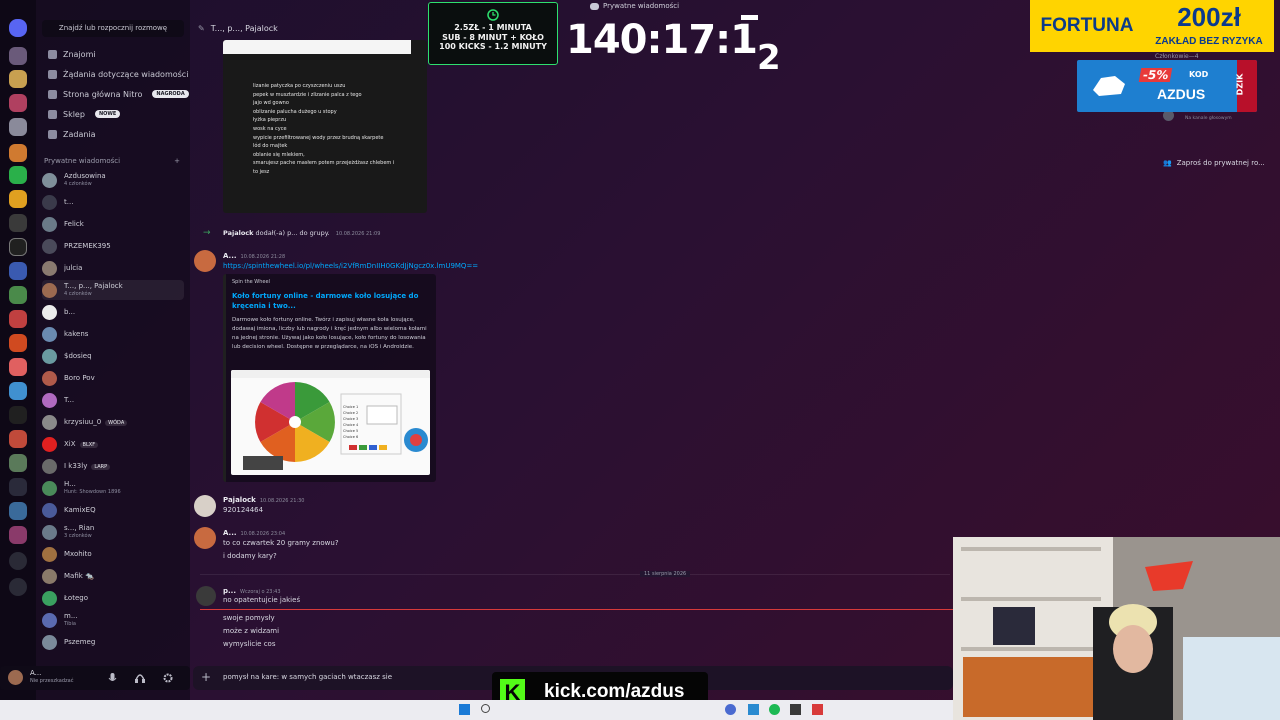 The image size is (1280, 720). Describe the element at coordinates (140, 678) in the screenshot. I see `headphones-icon` at that location.